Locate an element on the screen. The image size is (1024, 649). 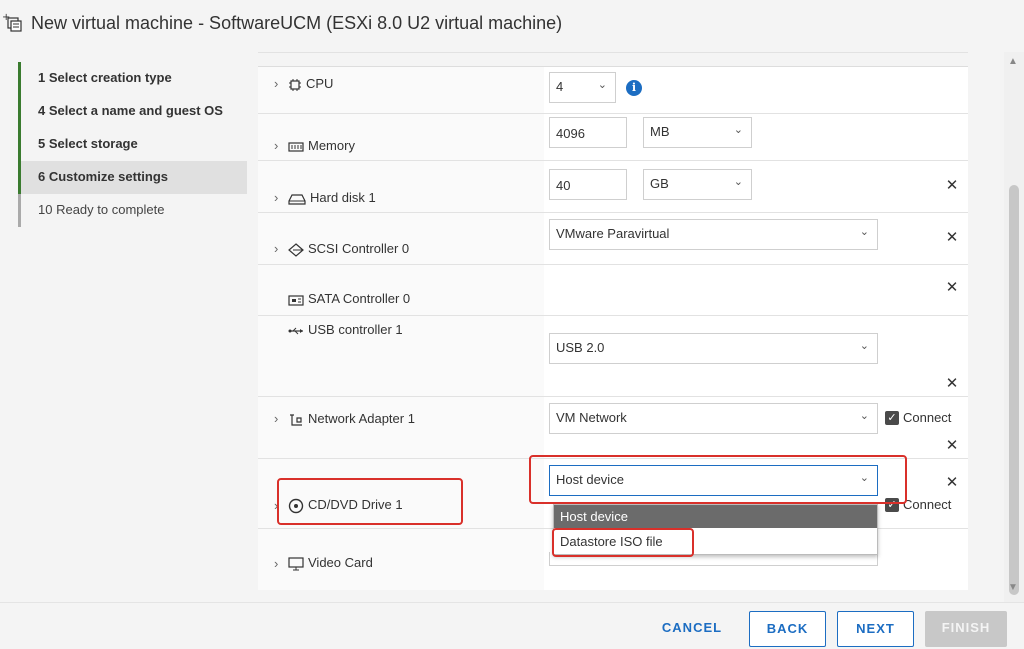
video-card-icon is located at coordinates (296, 563).